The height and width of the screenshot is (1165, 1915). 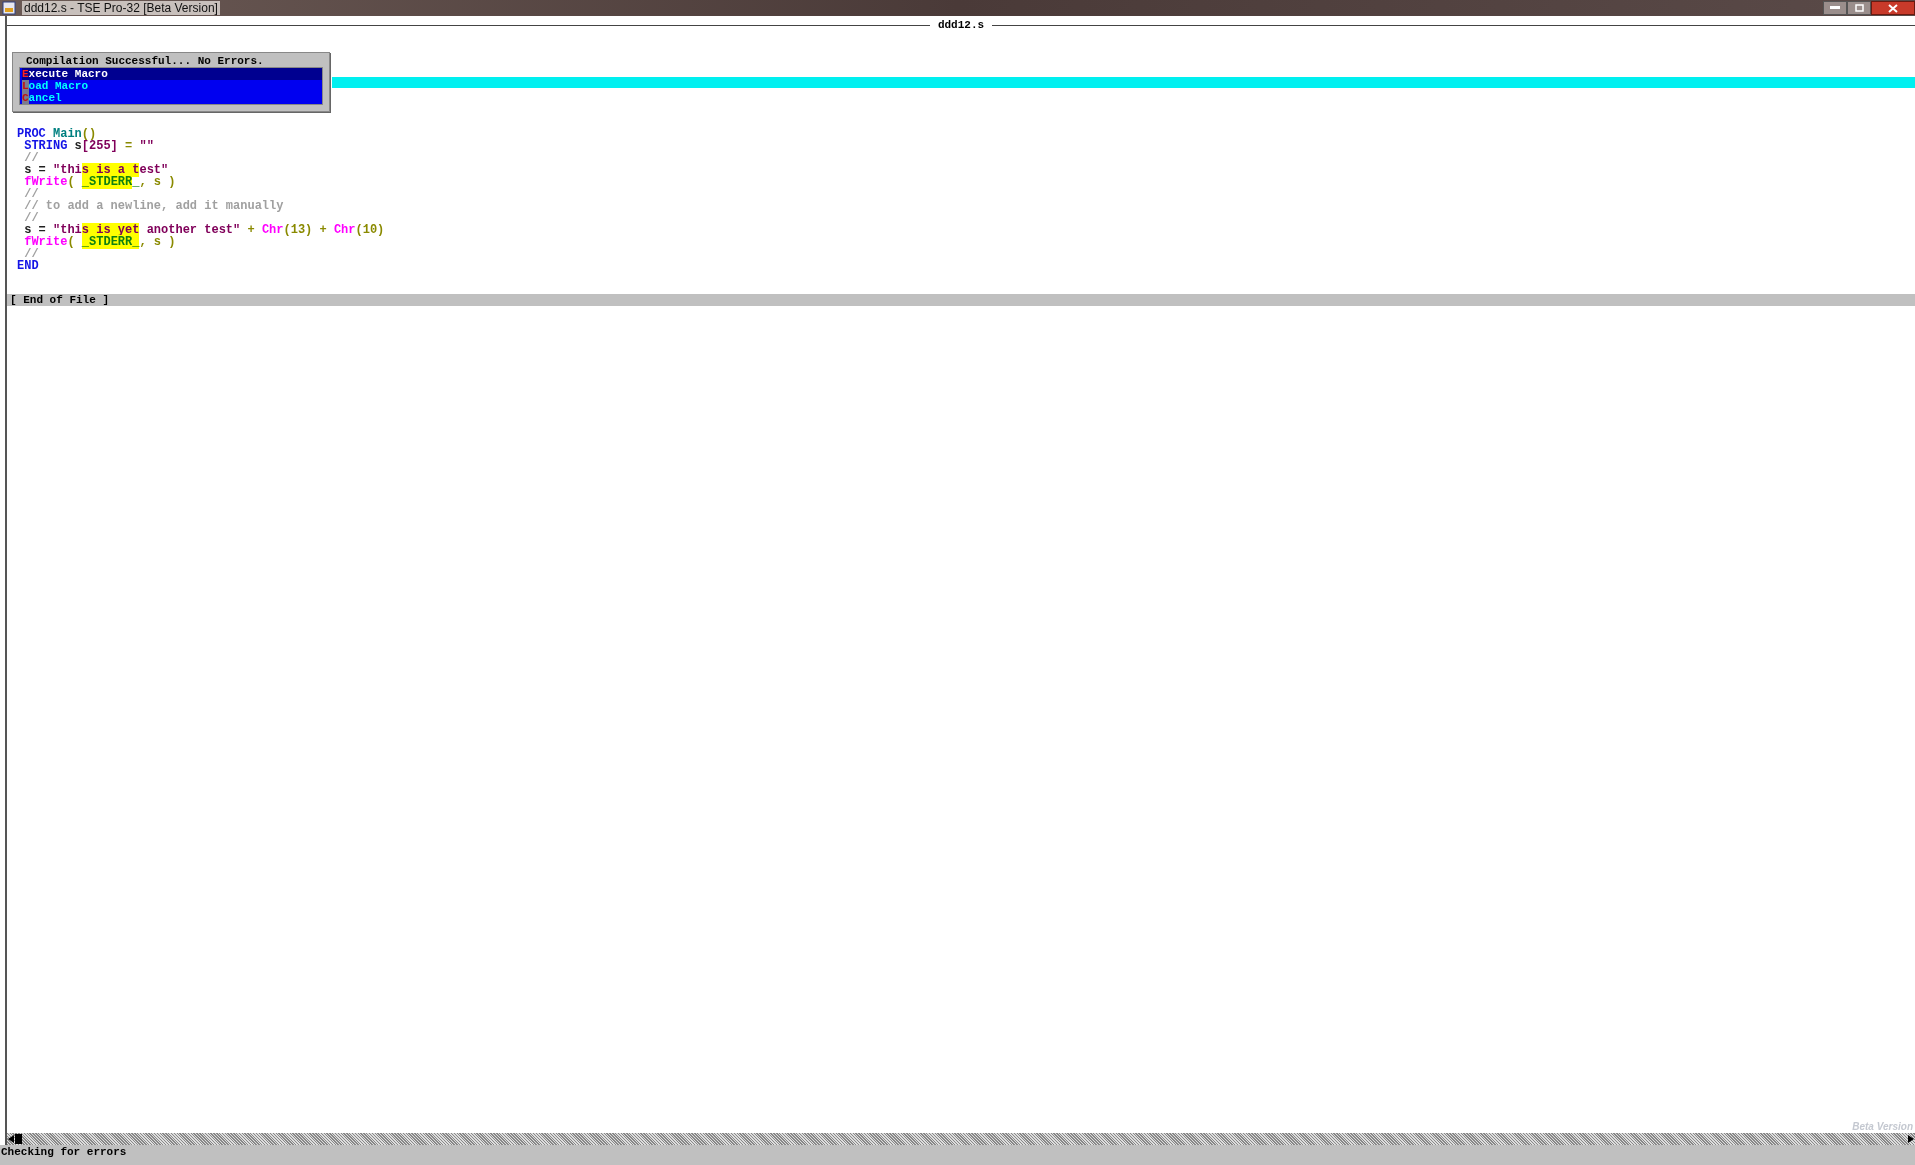 What do you see at coordinates (172, 98) in the screenshot?
I see `menu-item: Cancel` at bounding box center [172, 98].